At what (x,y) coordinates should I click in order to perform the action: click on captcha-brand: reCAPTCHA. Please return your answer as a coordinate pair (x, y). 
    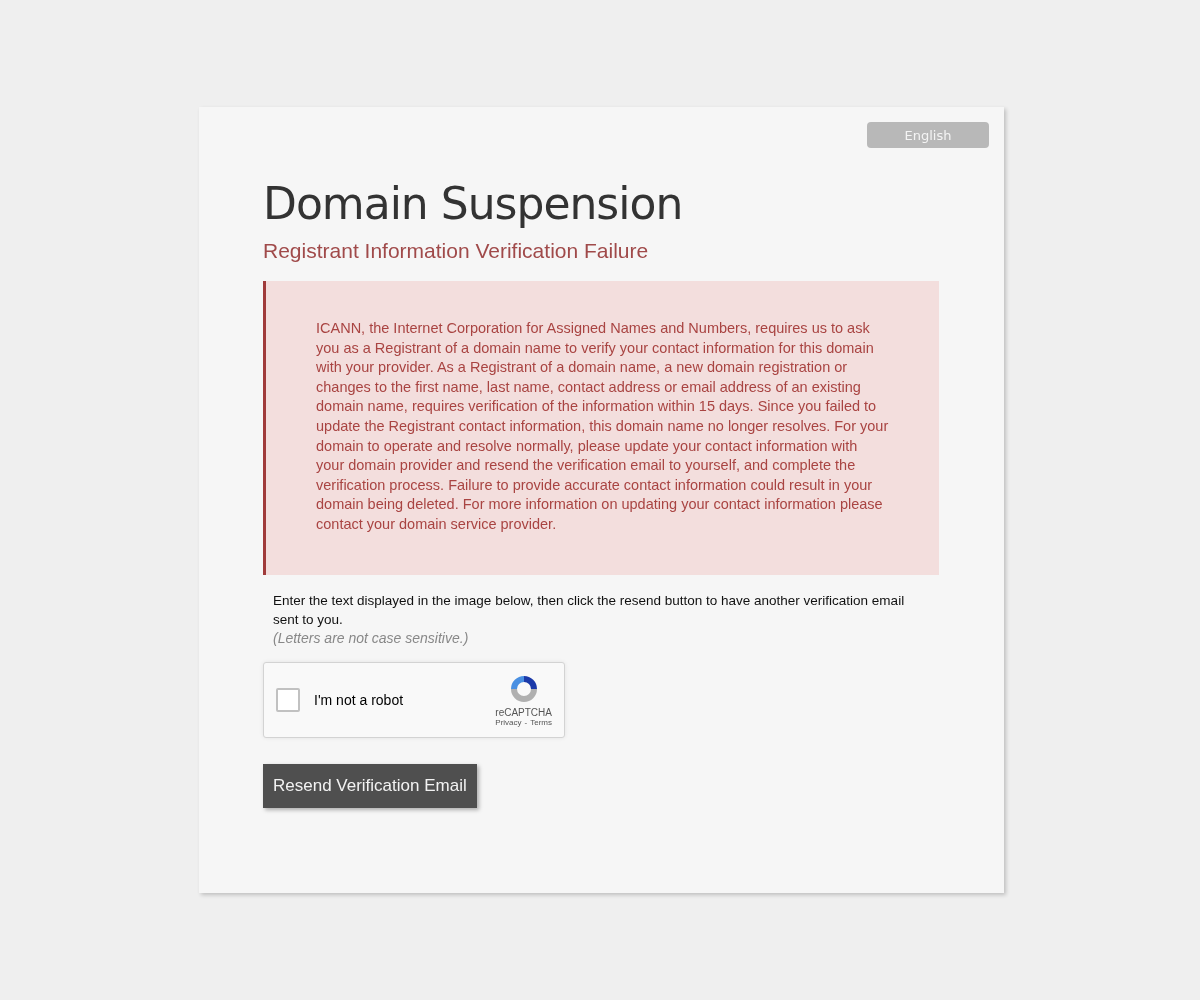
    Looking at the image, I should click on (523, 712).